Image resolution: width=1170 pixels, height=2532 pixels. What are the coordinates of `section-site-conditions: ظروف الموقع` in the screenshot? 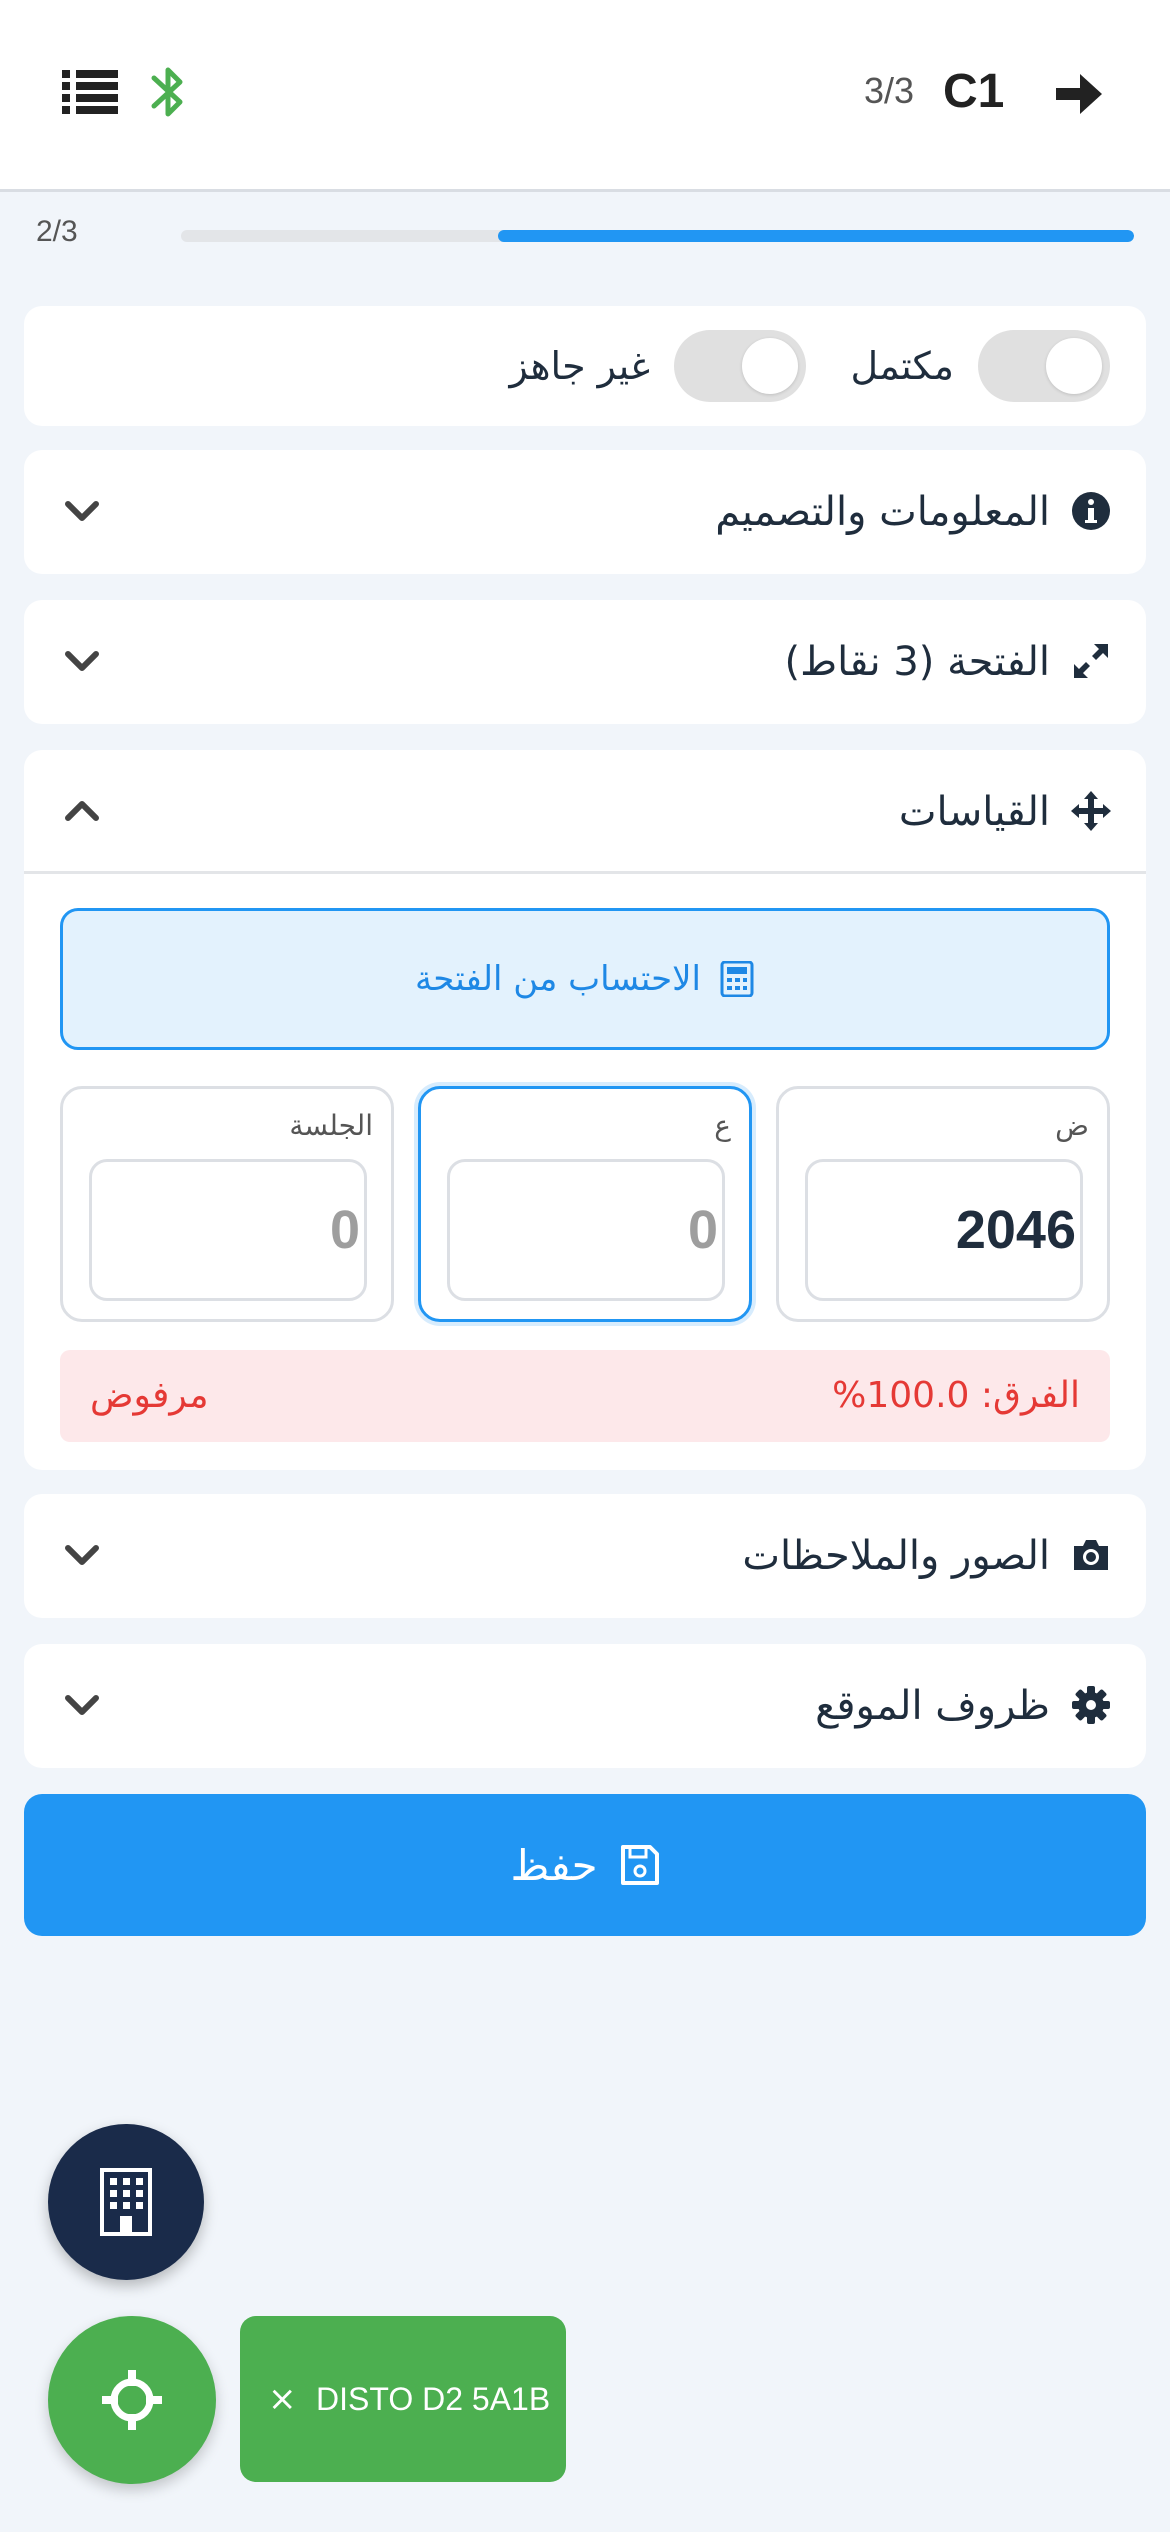 It's located at (585, 1706).